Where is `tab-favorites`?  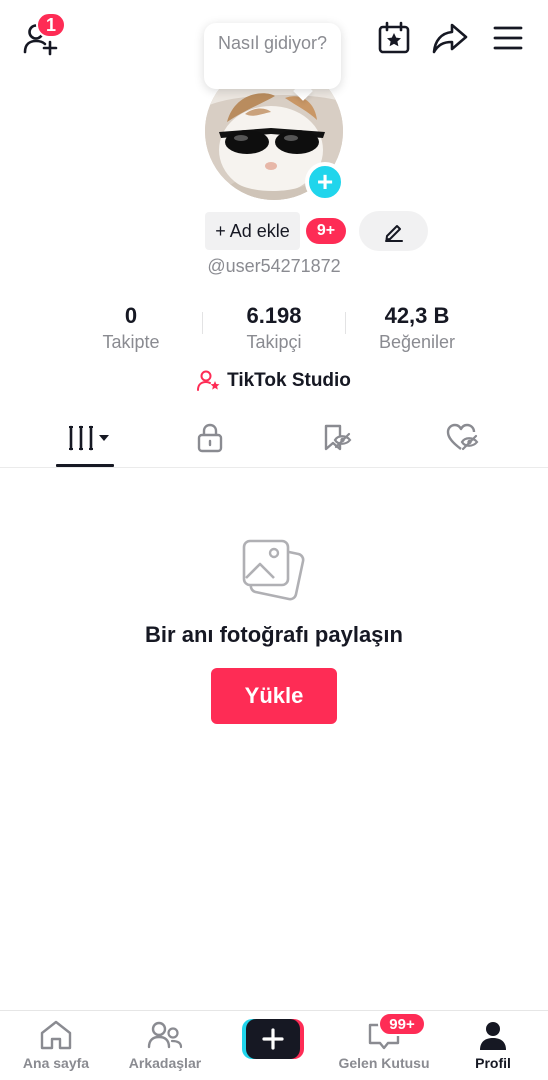
tab-favorites is located at coordinates (337, 438).